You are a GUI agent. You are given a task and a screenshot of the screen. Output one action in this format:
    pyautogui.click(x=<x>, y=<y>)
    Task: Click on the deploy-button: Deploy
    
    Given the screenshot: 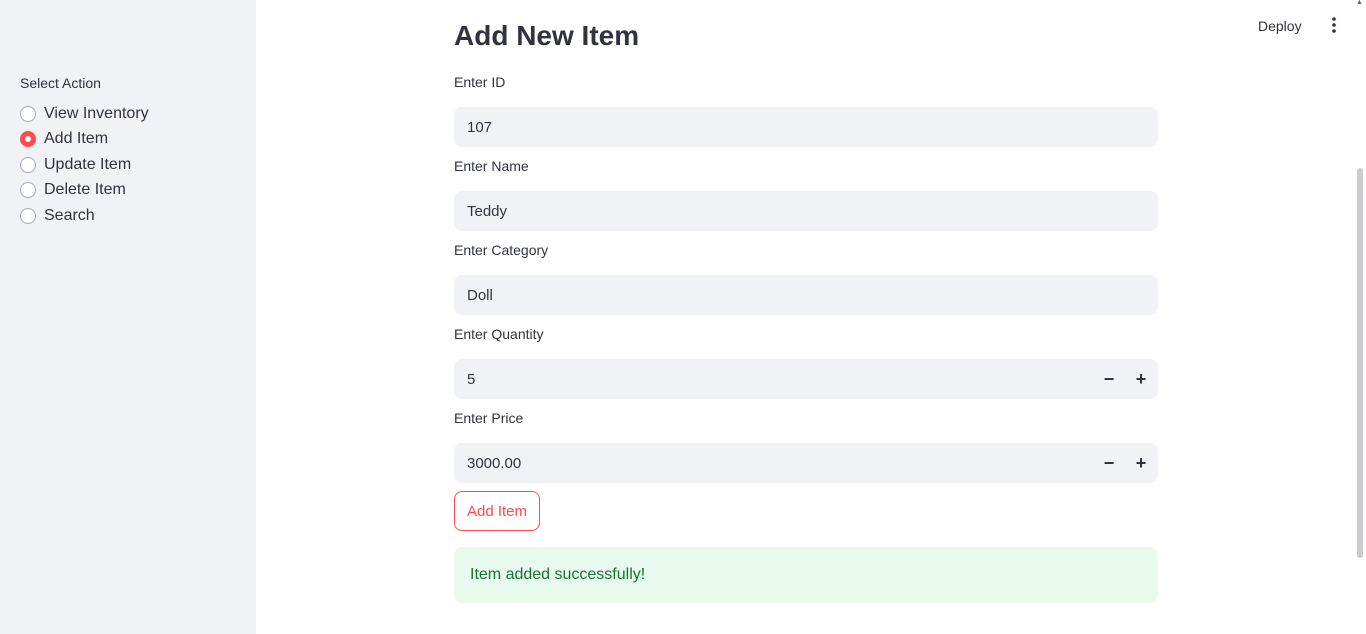 What is the action you would take?
    pyautogui.click(x=1280, y=26)
    